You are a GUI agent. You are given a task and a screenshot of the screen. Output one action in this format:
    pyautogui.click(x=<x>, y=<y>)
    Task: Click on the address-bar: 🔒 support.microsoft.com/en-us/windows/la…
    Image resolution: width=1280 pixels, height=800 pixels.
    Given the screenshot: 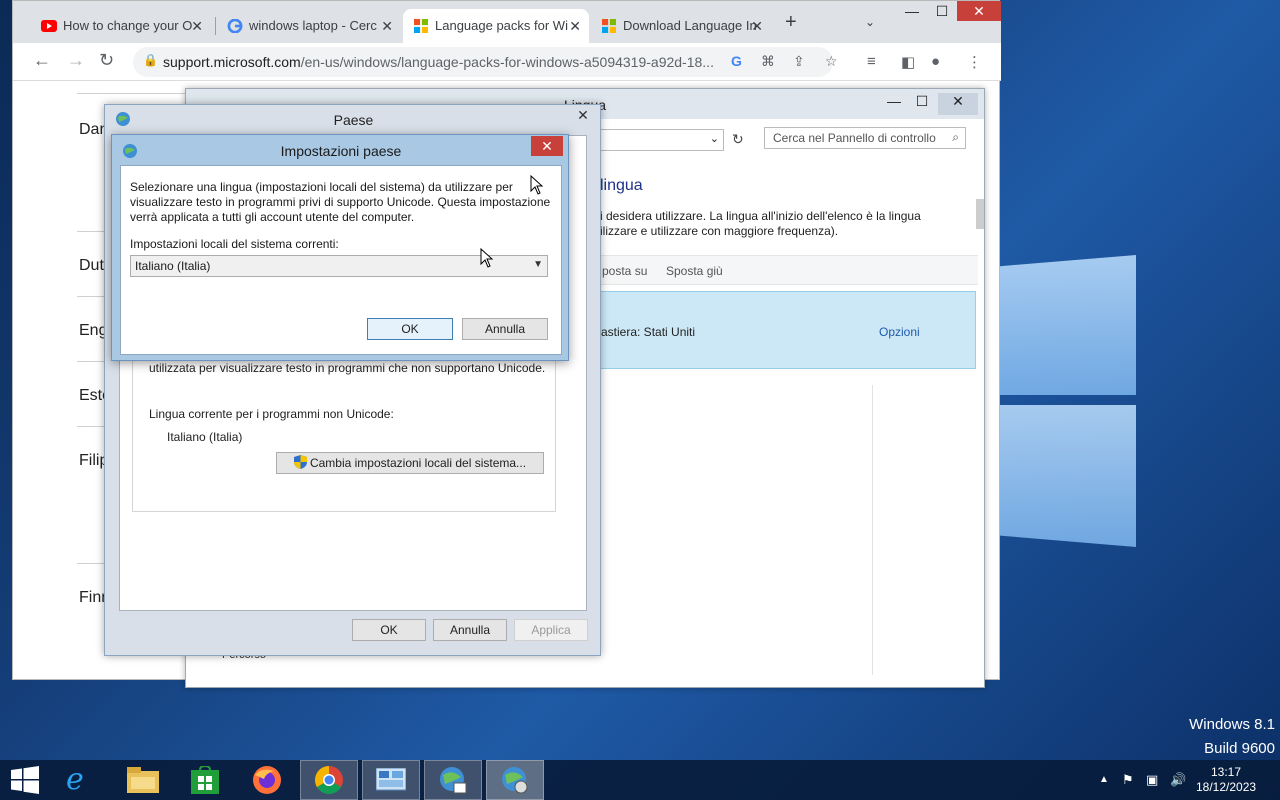 What is the action you would take?
    pyautogui.click(x=485, y=62)
    